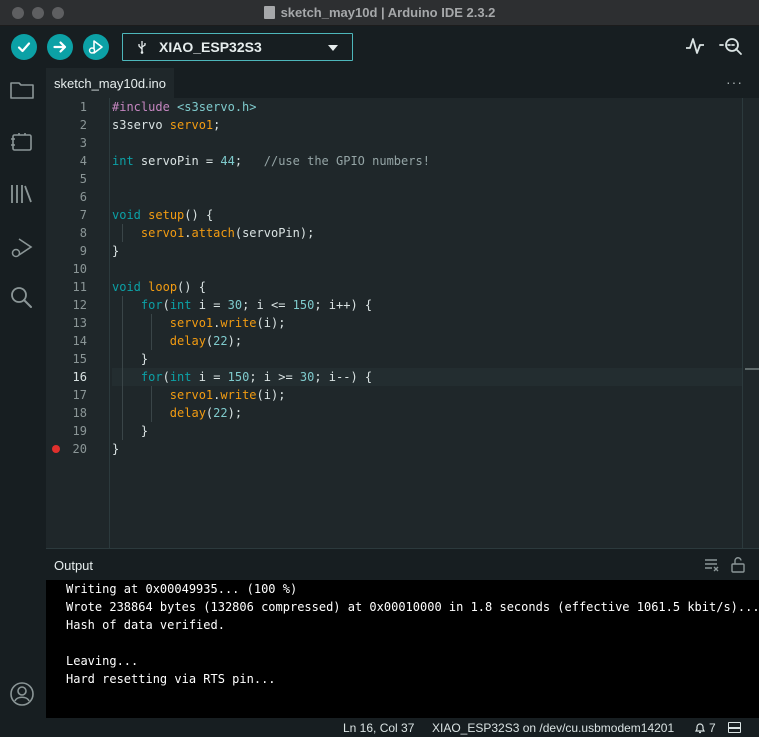 The width and height of the screenshot is (759, 737). I want to click on verify-button, so click(24, 47).